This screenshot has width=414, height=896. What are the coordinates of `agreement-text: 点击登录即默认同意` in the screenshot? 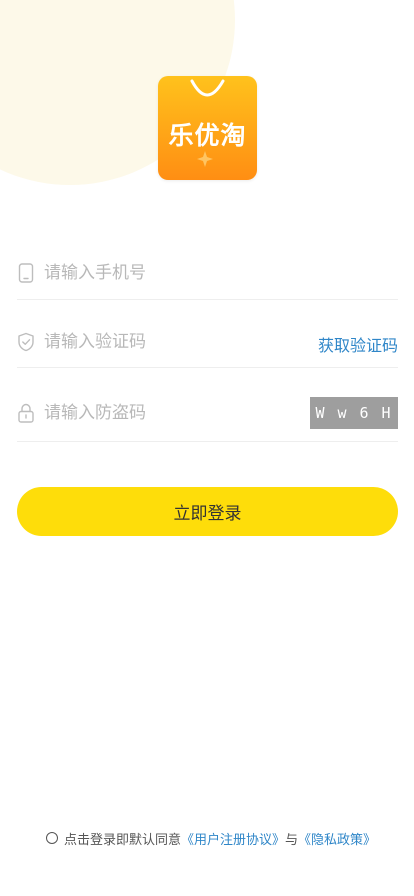 It's located at (123, 840).